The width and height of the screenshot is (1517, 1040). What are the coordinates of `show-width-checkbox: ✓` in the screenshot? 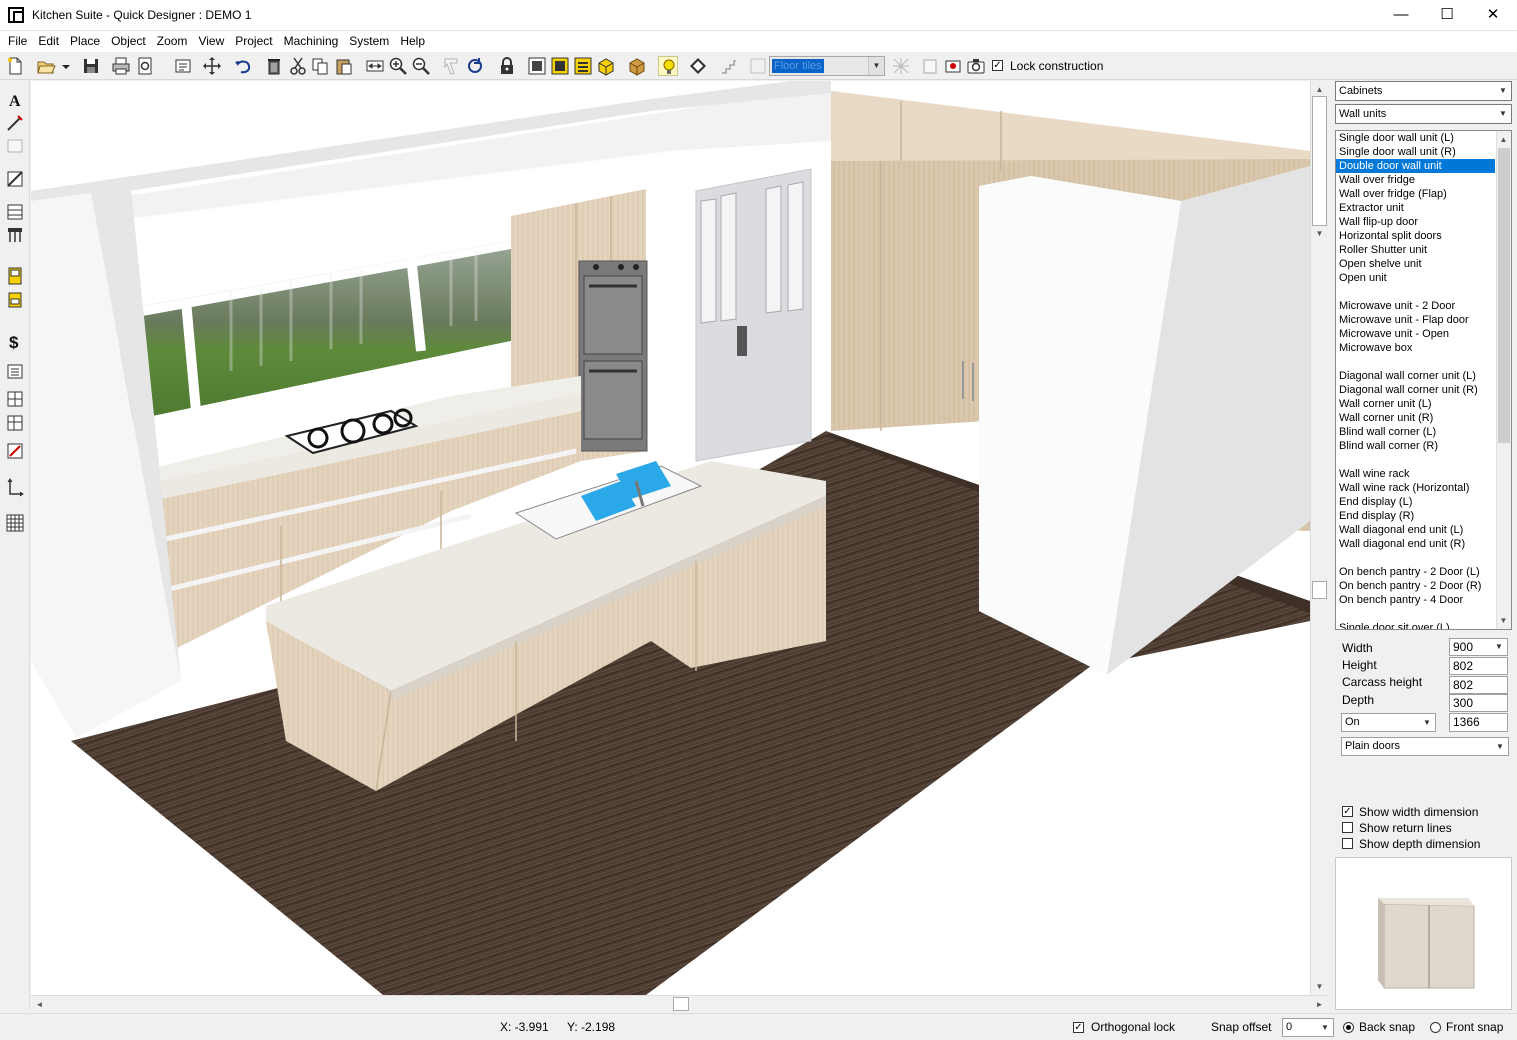 It's located at (1347, 811).